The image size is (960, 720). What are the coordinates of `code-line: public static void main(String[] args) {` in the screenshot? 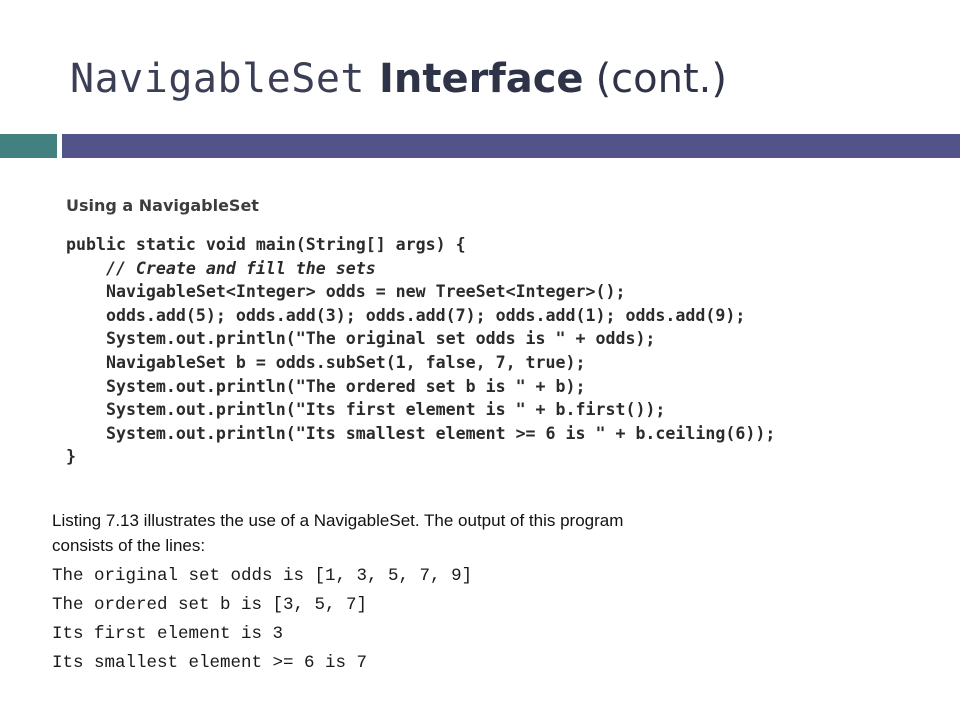 It's located at (266, 244).